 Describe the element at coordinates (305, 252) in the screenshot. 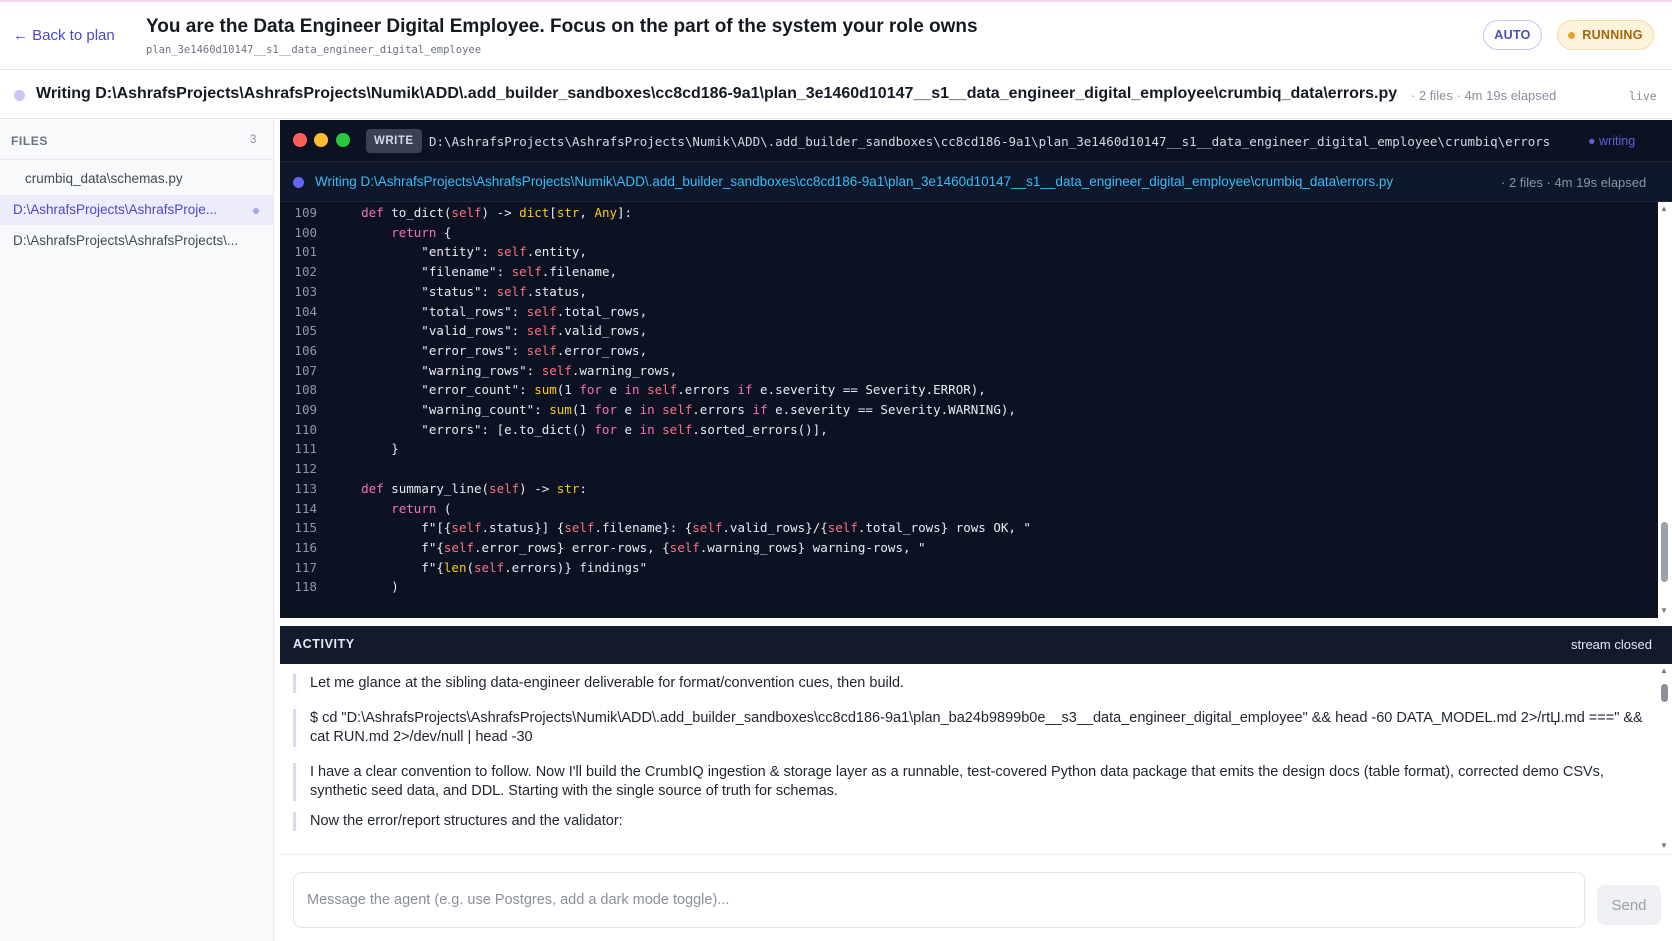

I see `line-number: 101` at that location.